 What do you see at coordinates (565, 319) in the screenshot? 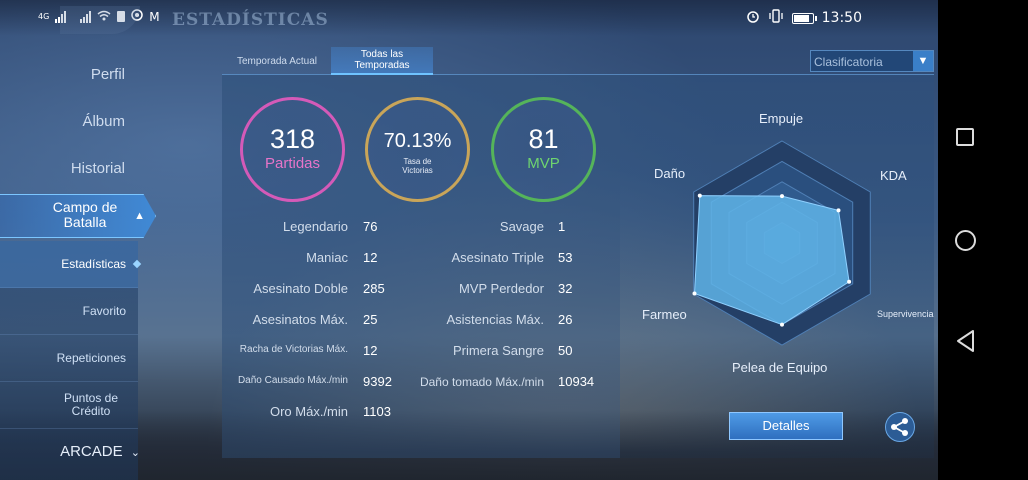
I see `stat-value: 26` at bounding box center [565, 319].